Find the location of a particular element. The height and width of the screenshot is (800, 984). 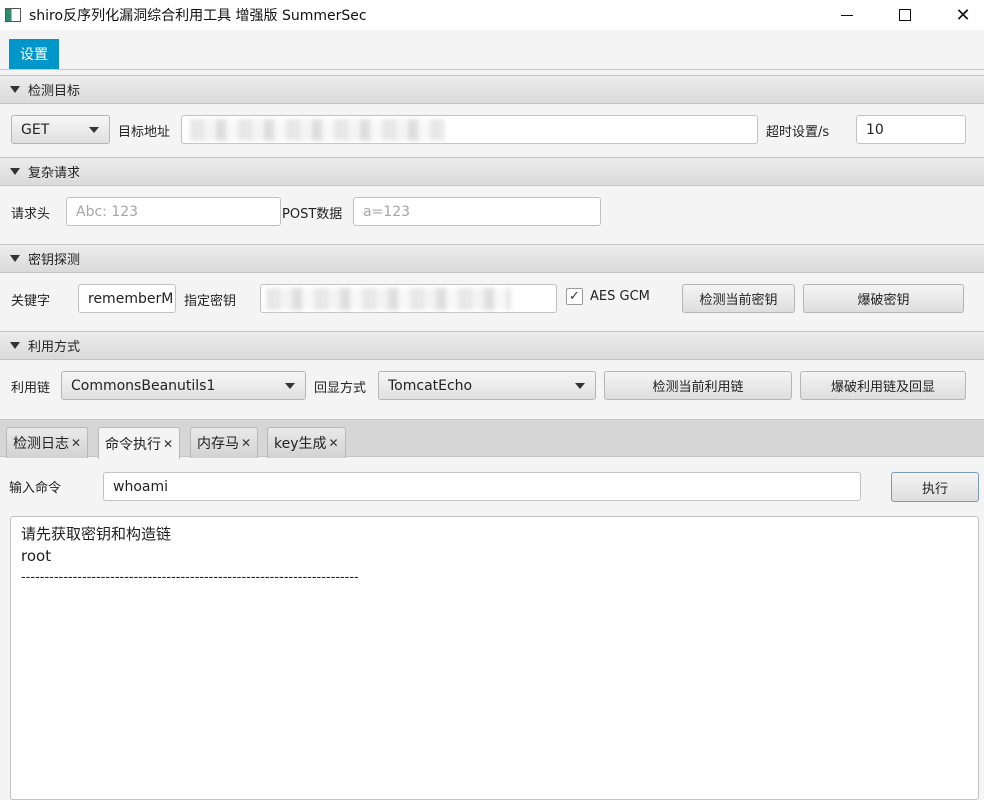

aes-gcm-label: AES GCM is located at coordinates (620, 296).